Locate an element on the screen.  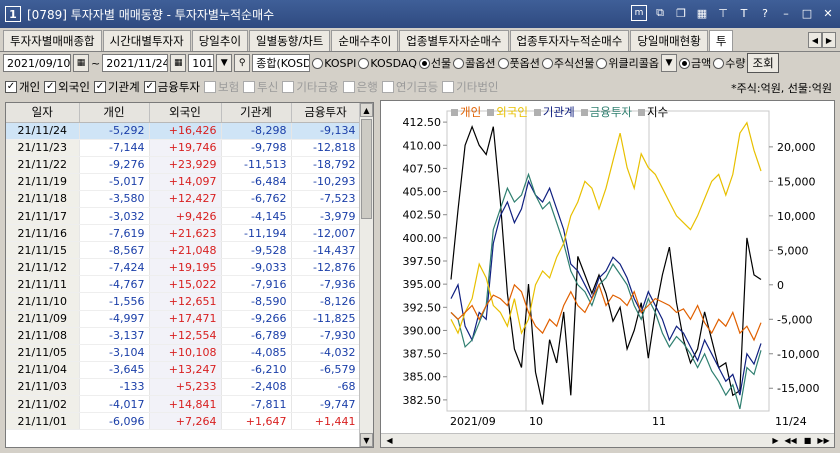
scroll-right-icon: ▶ is located at coordinates (775, 440).